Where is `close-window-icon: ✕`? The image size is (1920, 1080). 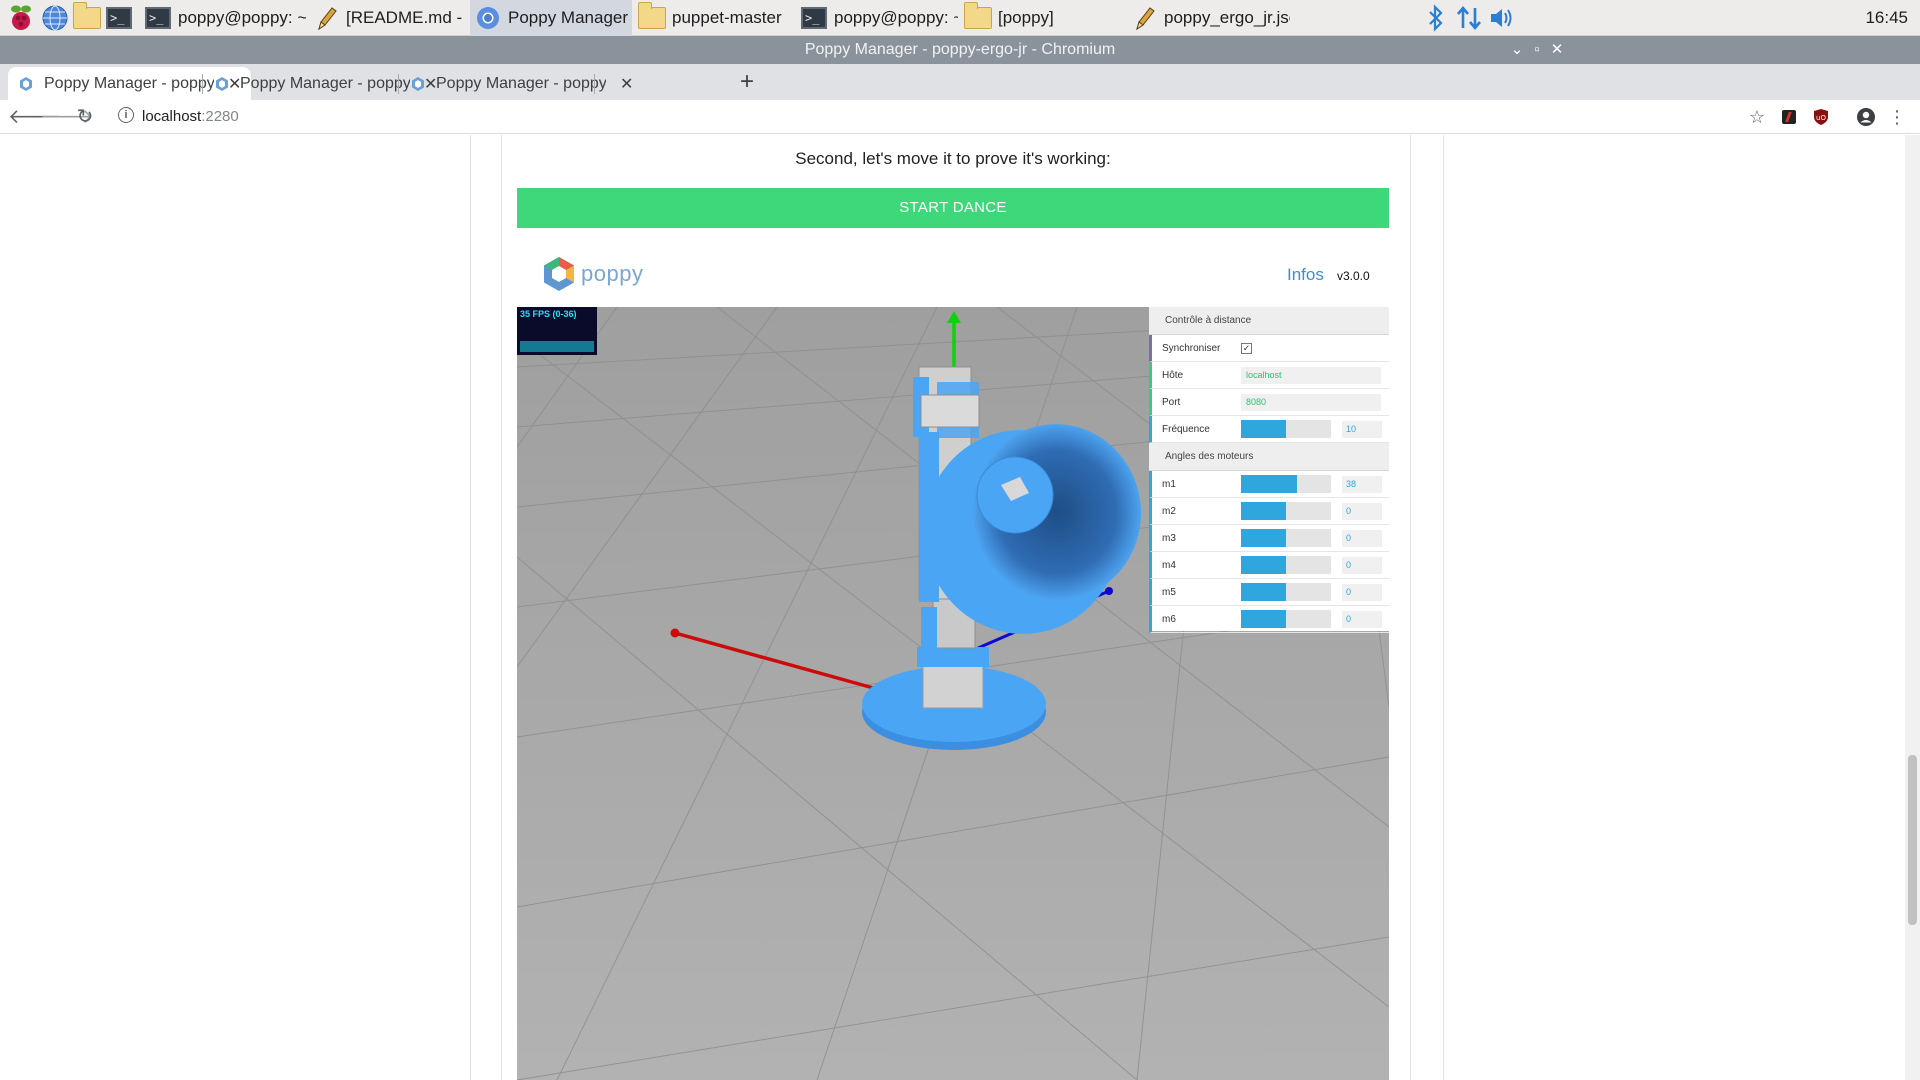
close-window-icon: ✕ is located at coordinates (1557, 50).